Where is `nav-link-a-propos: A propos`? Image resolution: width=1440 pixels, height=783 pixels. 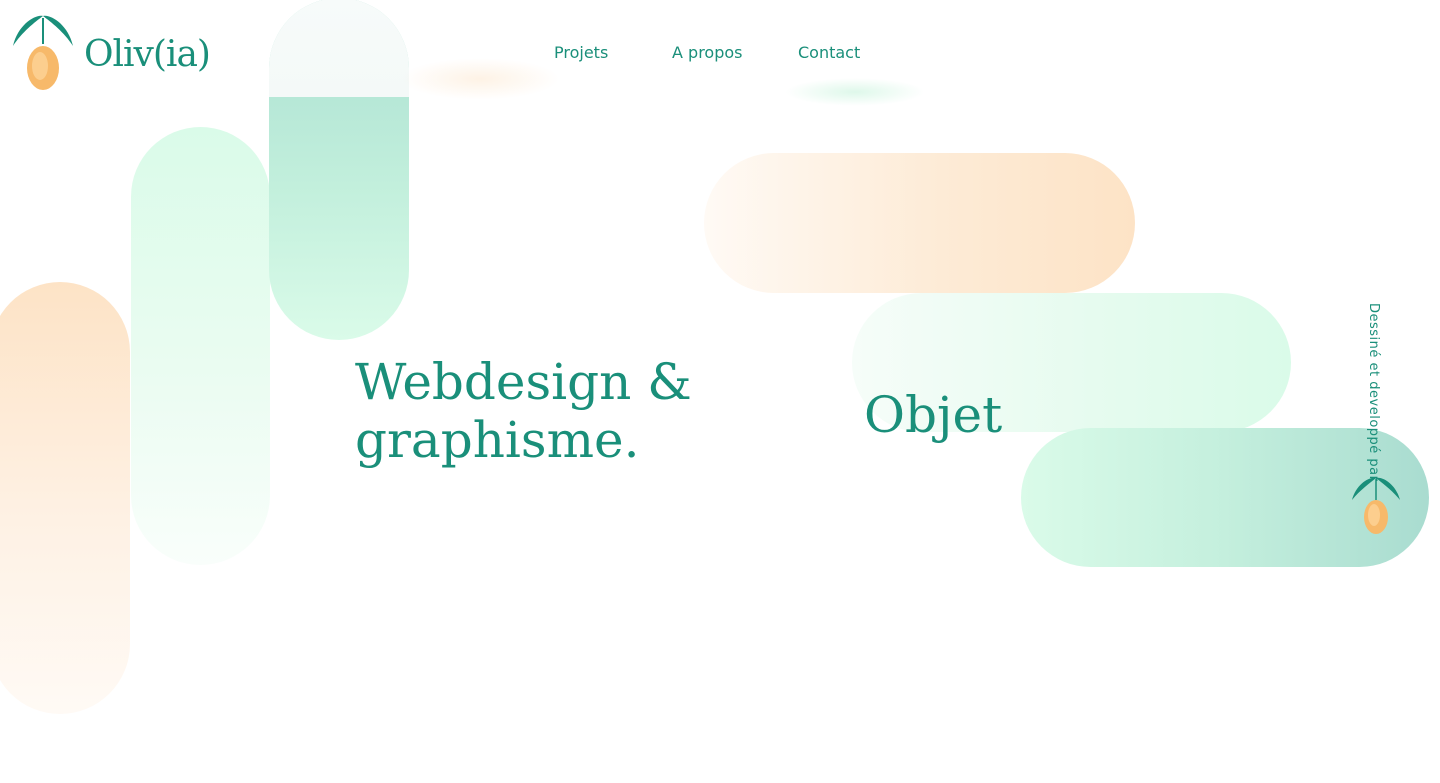 nav-link-a-propos: A propos is located at coordinates (707, 53).